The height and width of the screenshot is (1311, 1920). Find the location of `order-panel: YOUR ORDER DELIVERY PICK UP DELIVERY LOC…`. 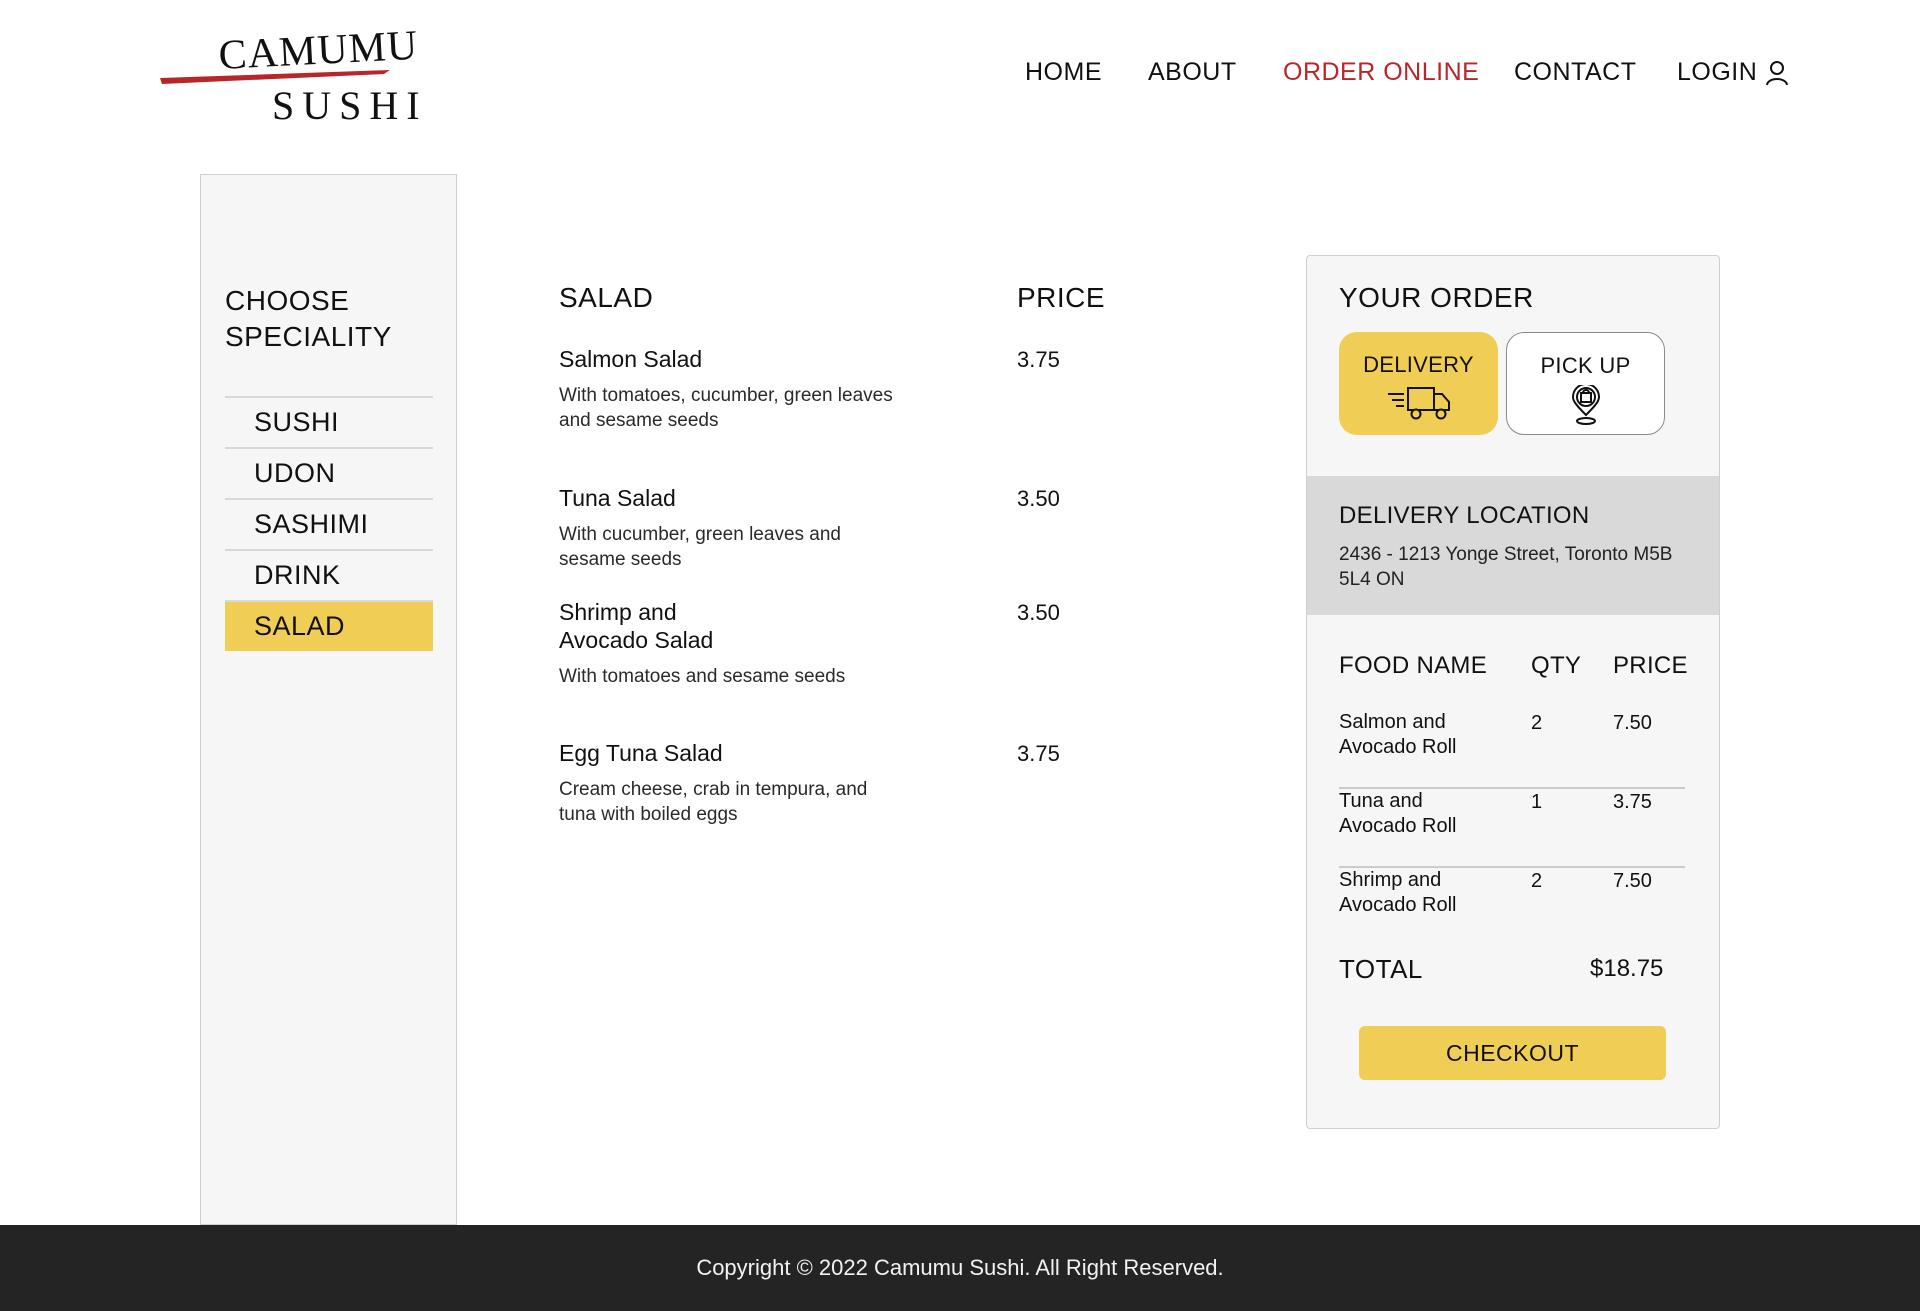

order-panel: YOUR ORDER DELIVERY PICK UP DELIVERY LOC… is located at coordinates (1513, 692).